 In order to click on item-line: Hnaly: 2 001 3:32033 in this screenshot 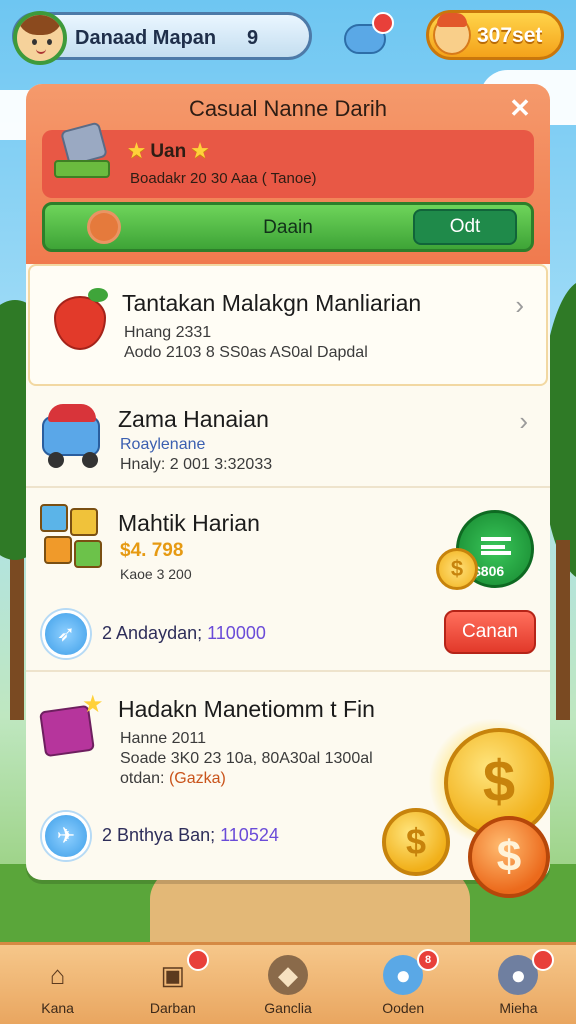, I will do `click(196, 464)`.